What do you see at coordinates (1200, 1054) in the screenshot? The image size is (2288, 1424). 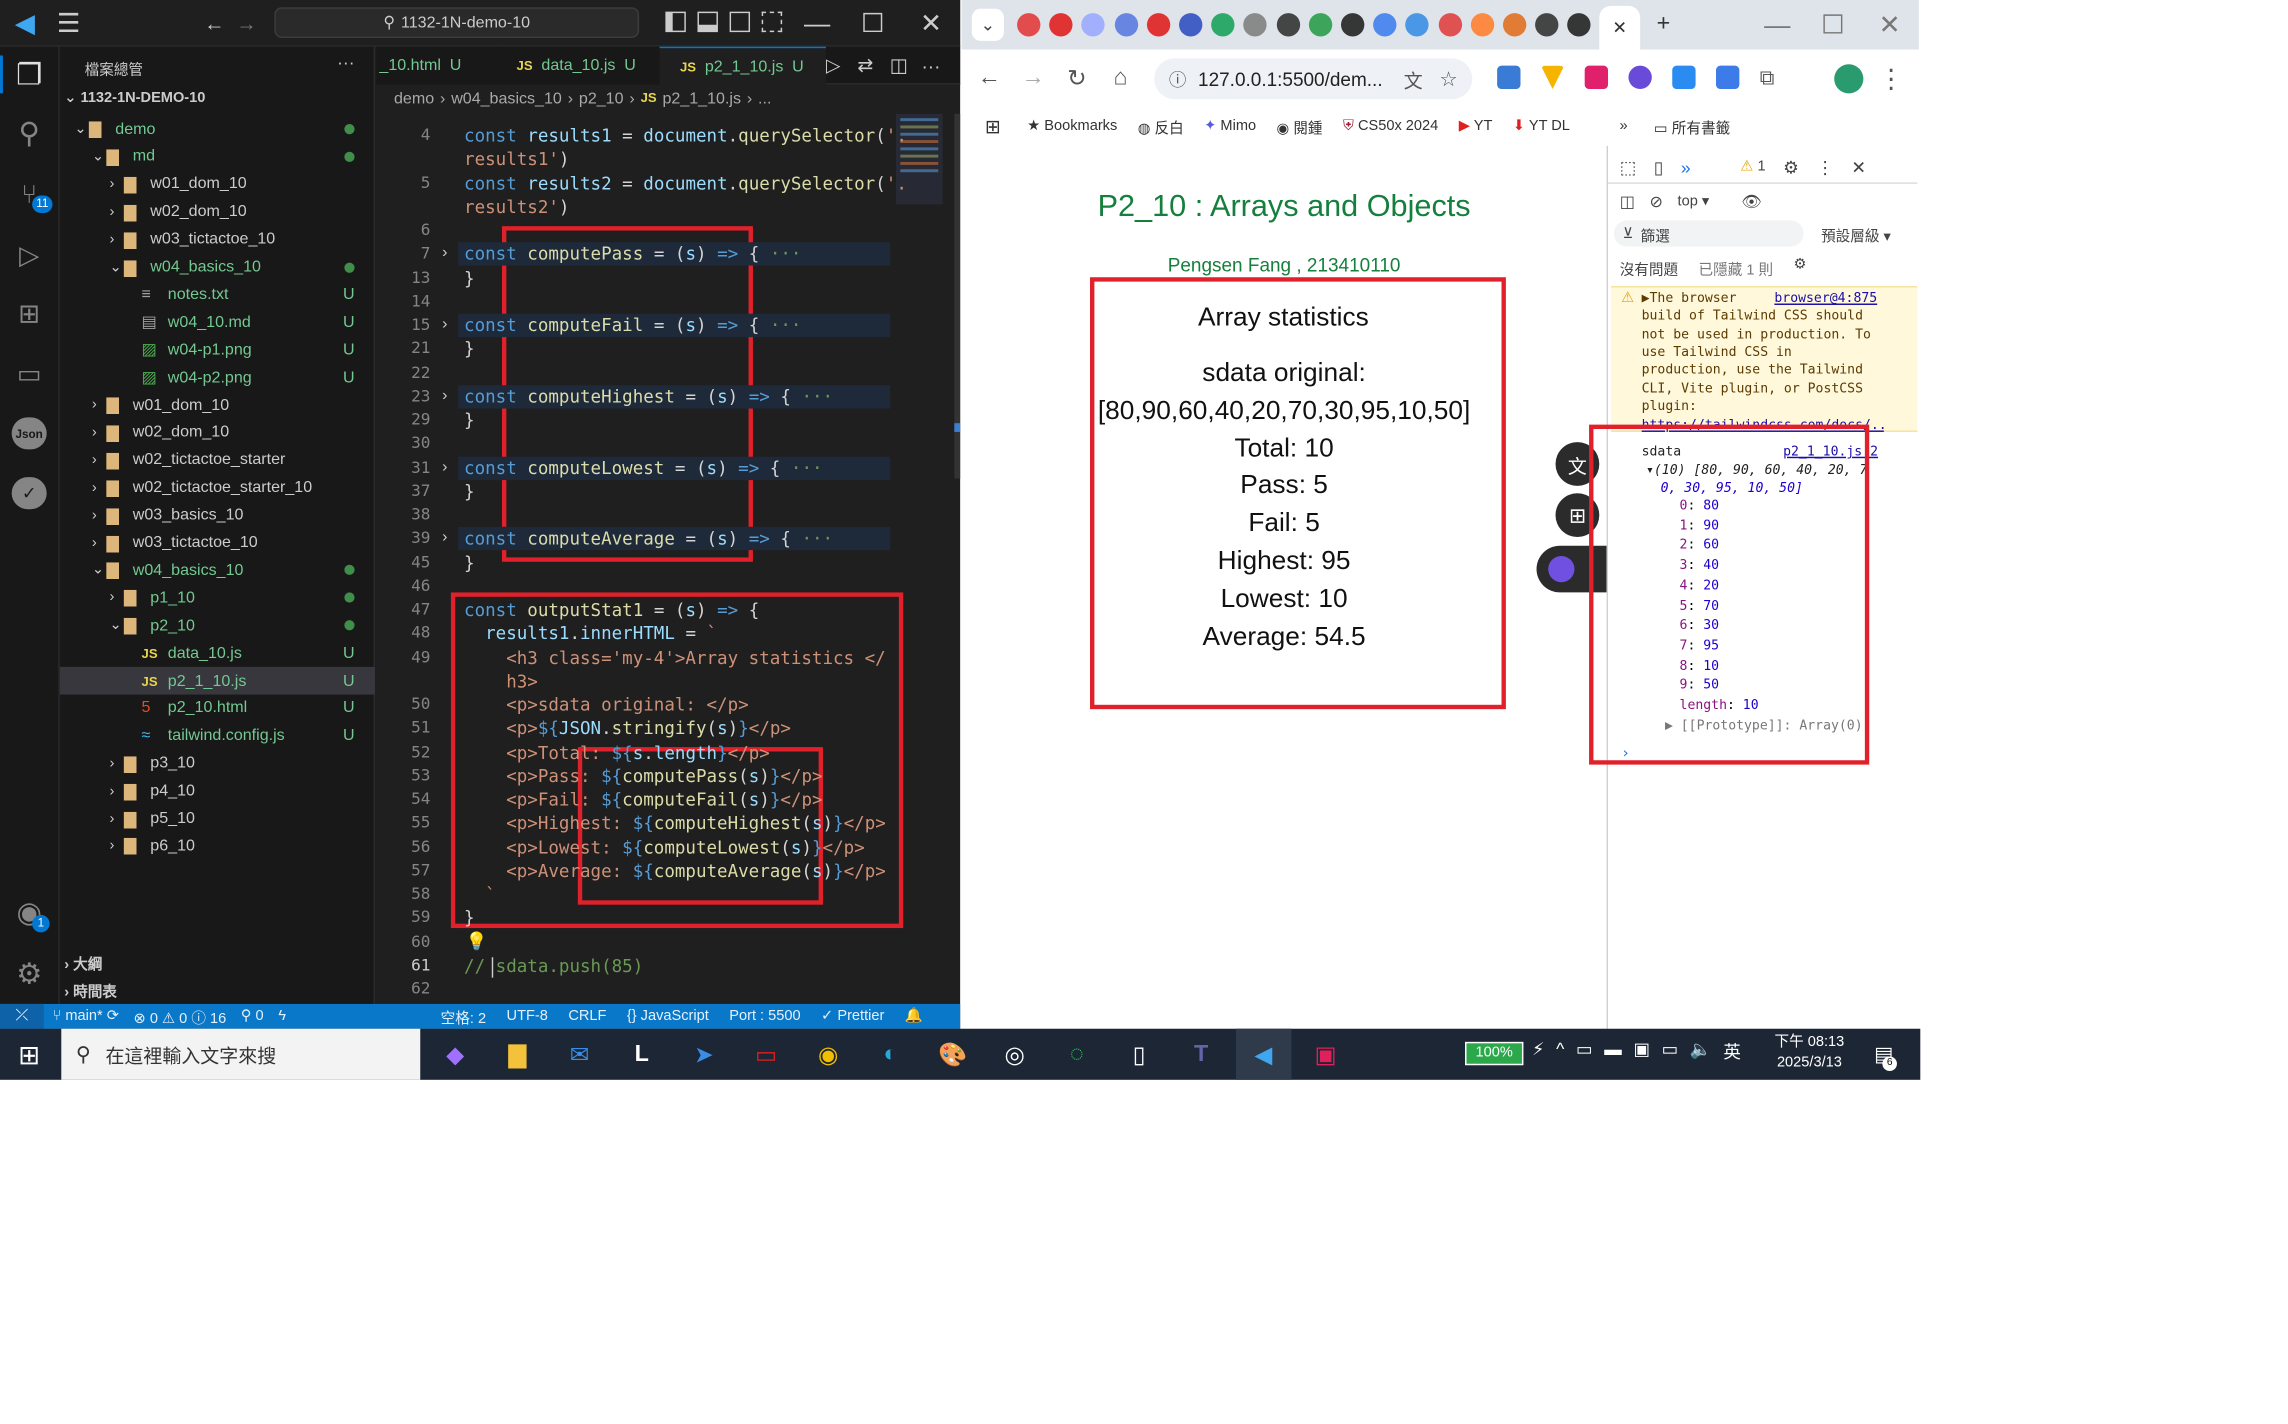 I see `teams-icon: T` at bounding box center [1200, 1054].